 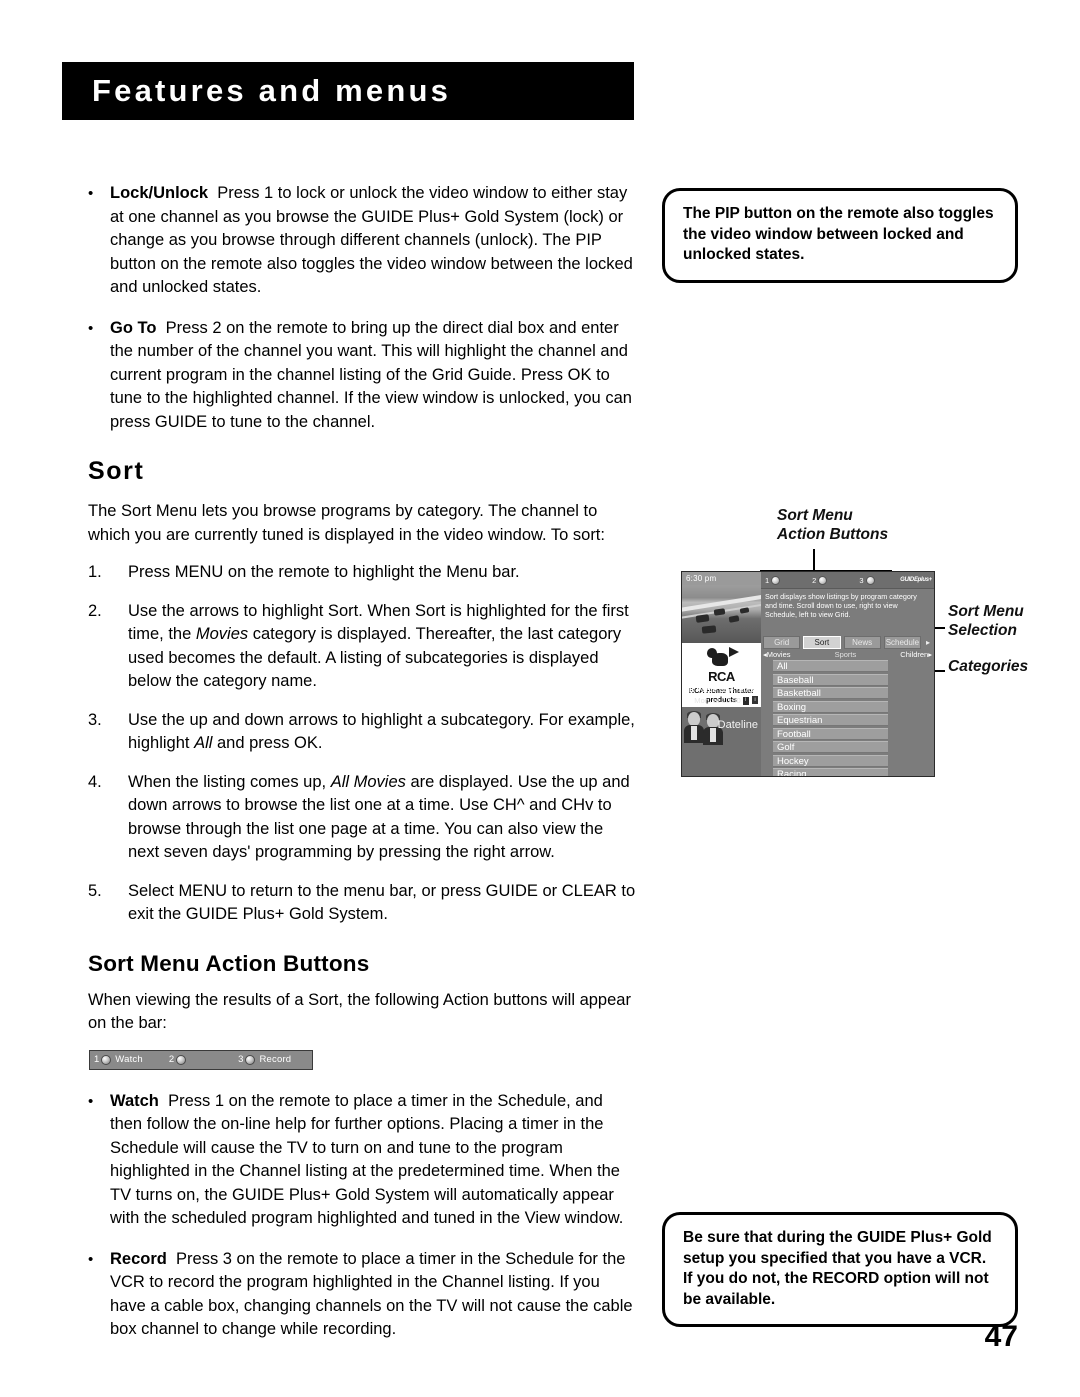 I want to click on action-button-number: 2, so click(x=171, y=1059).